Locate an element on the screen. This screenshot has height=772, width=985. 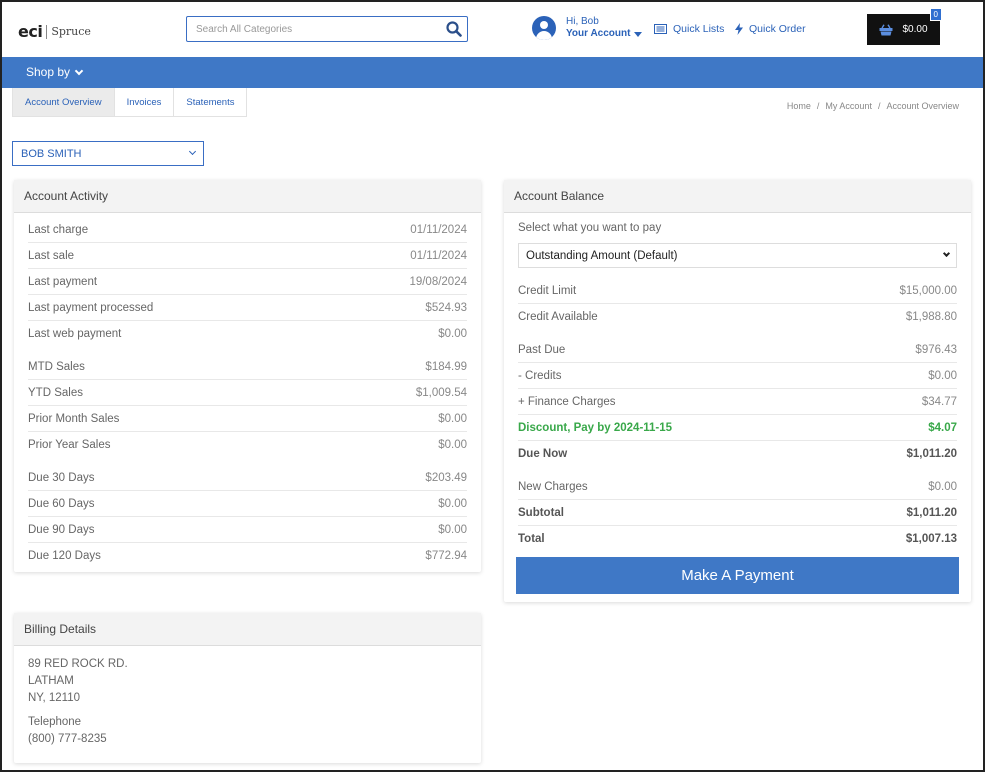
tab-statements: Statements is located at coordinates (210, 102).